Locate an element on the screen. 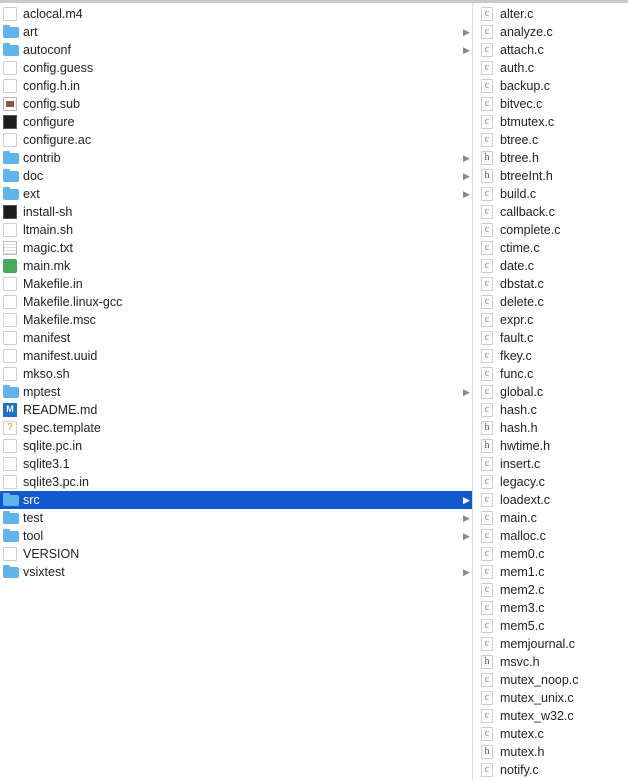  file-item: c mem2.c is located at coordinates (551, 590).